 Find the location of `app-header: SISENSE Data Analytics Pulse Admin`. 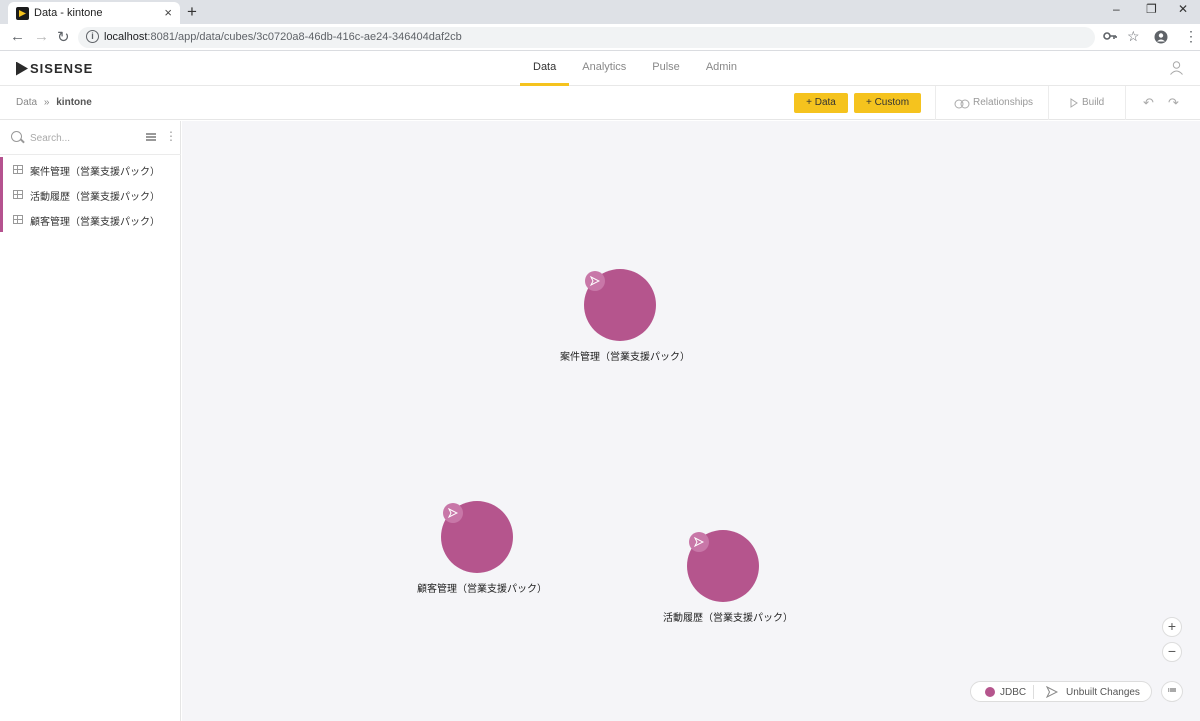

app-header: SISENSE Data Analytics Pulse Admin is located at coordinates (600, 68).